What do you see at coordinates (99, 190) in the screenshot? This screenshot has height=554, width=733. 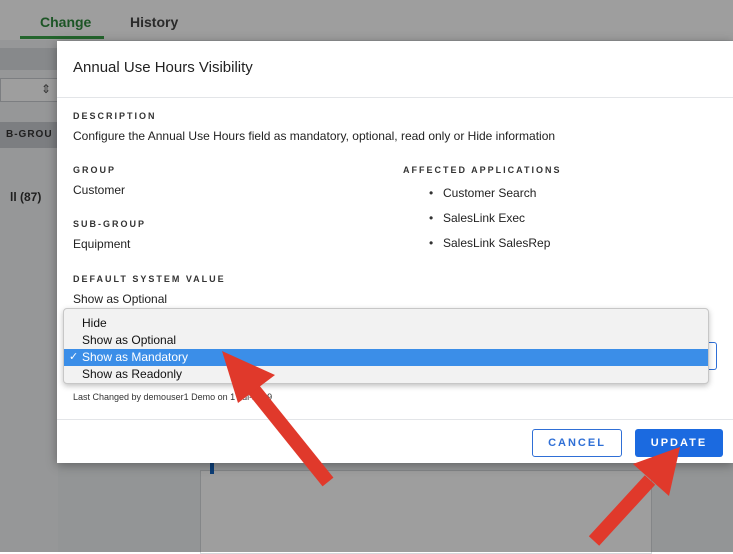 I see `group-value: Customer` at bounding box center [99, 190].